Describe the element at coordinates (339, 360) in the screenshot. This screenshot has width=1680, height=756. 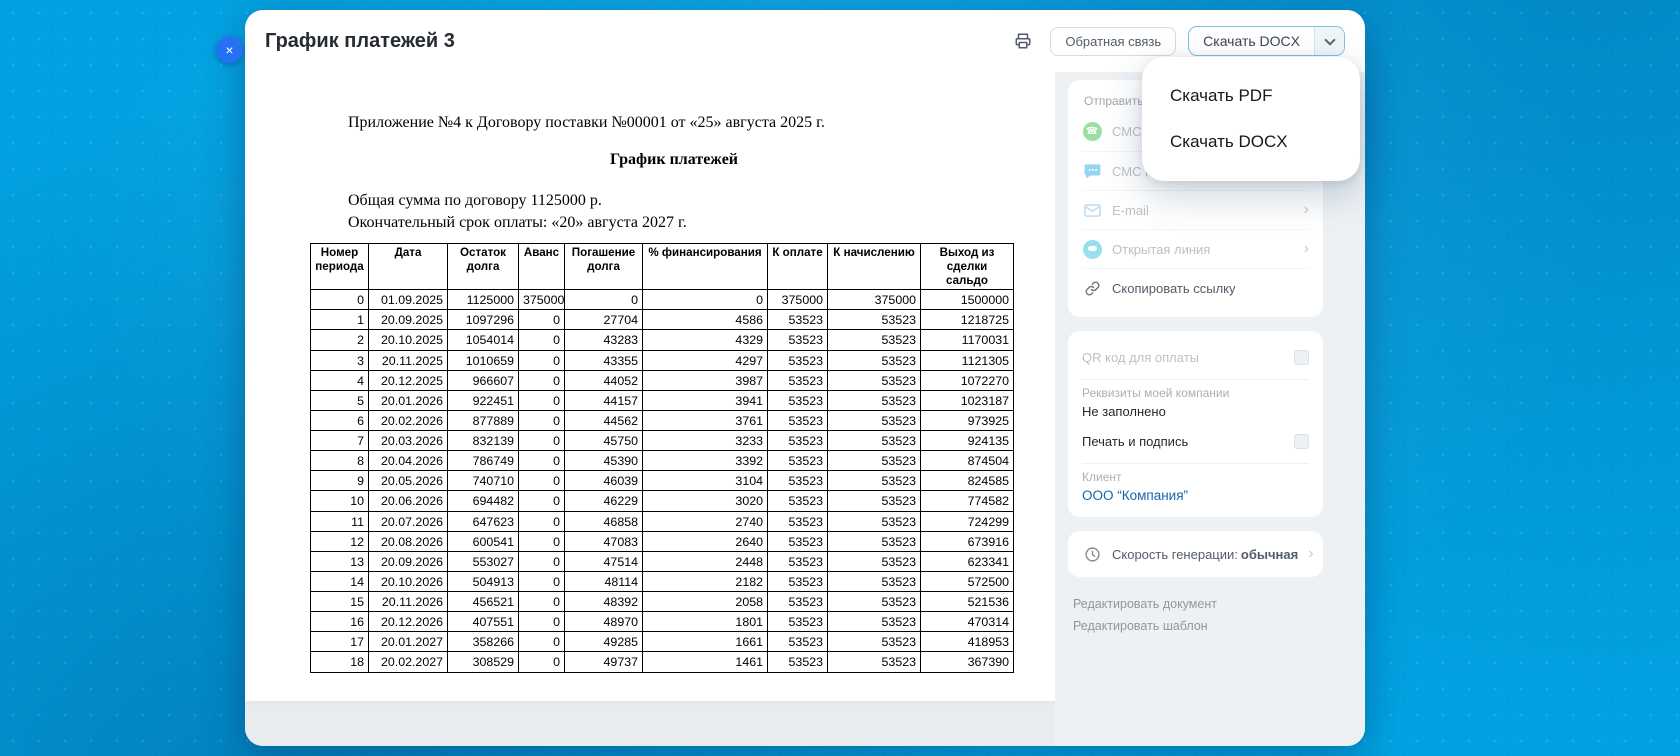
I see `table-cell: 3` at that location.